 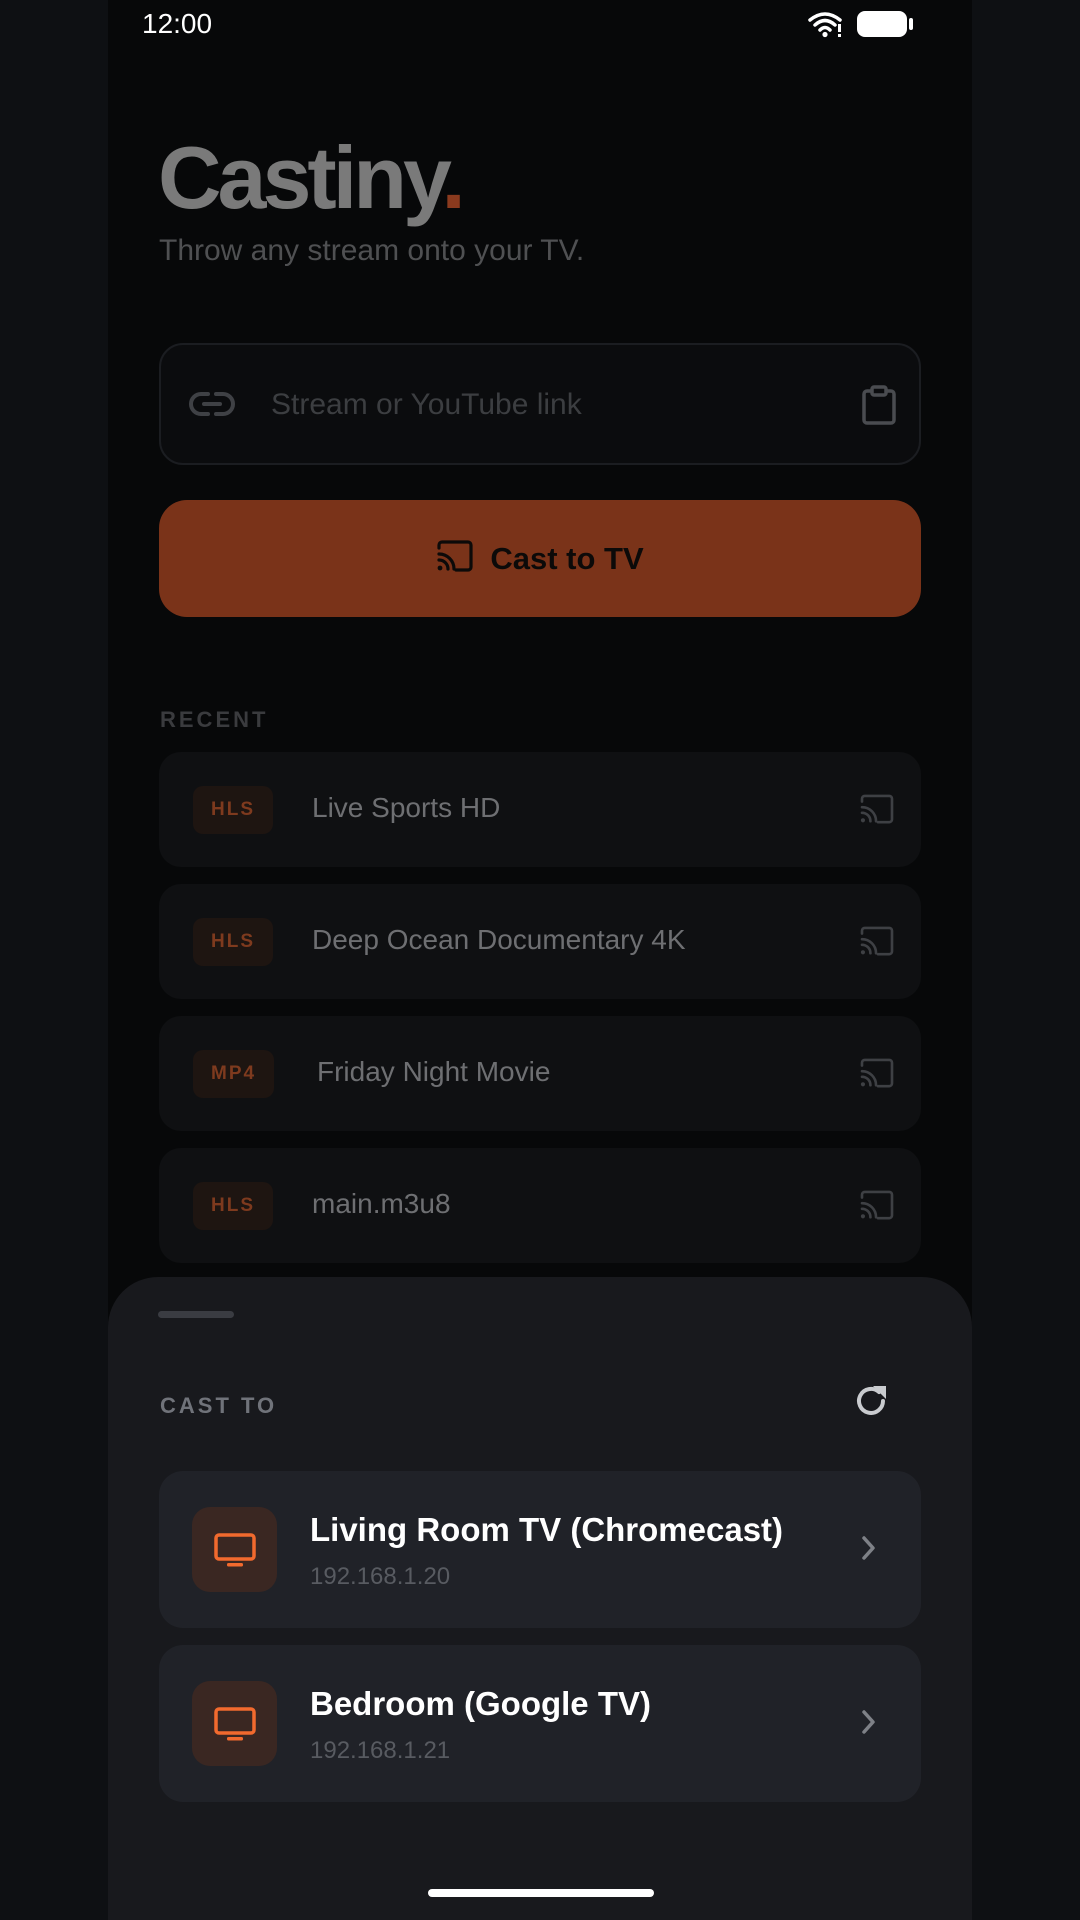 I want to click on refresh-icon, so click(x=871, y=1403).